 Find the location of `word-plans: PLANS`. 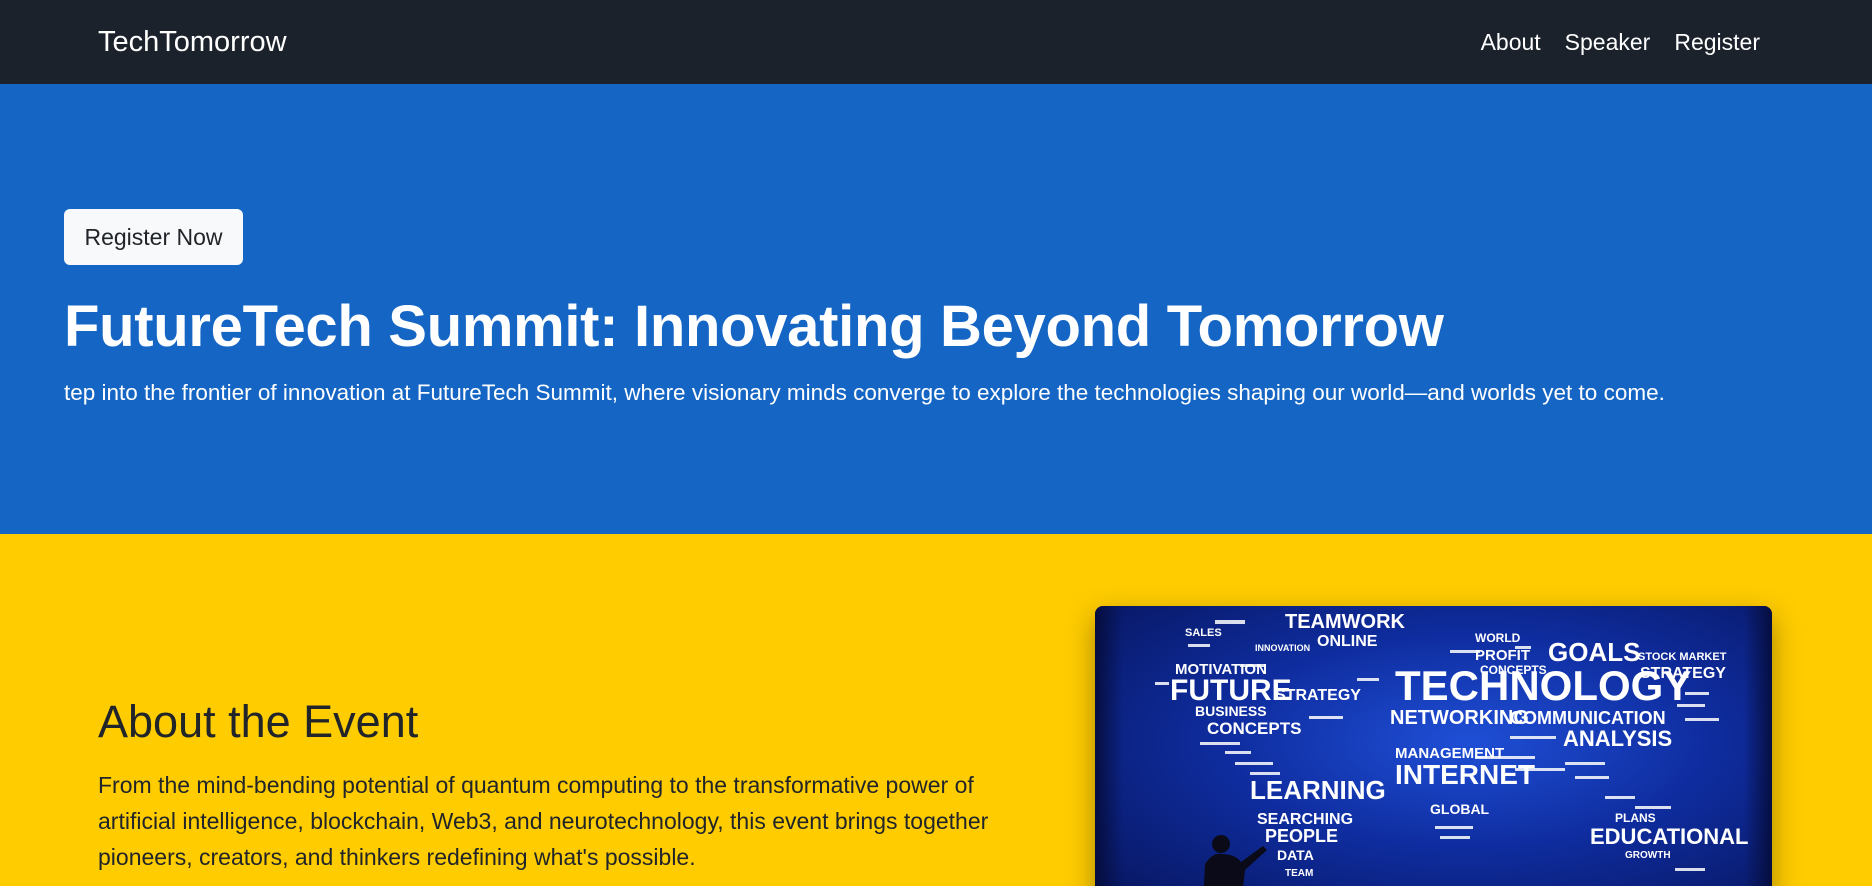

word-plans: PLANS is located at coordinates (1635, 818).